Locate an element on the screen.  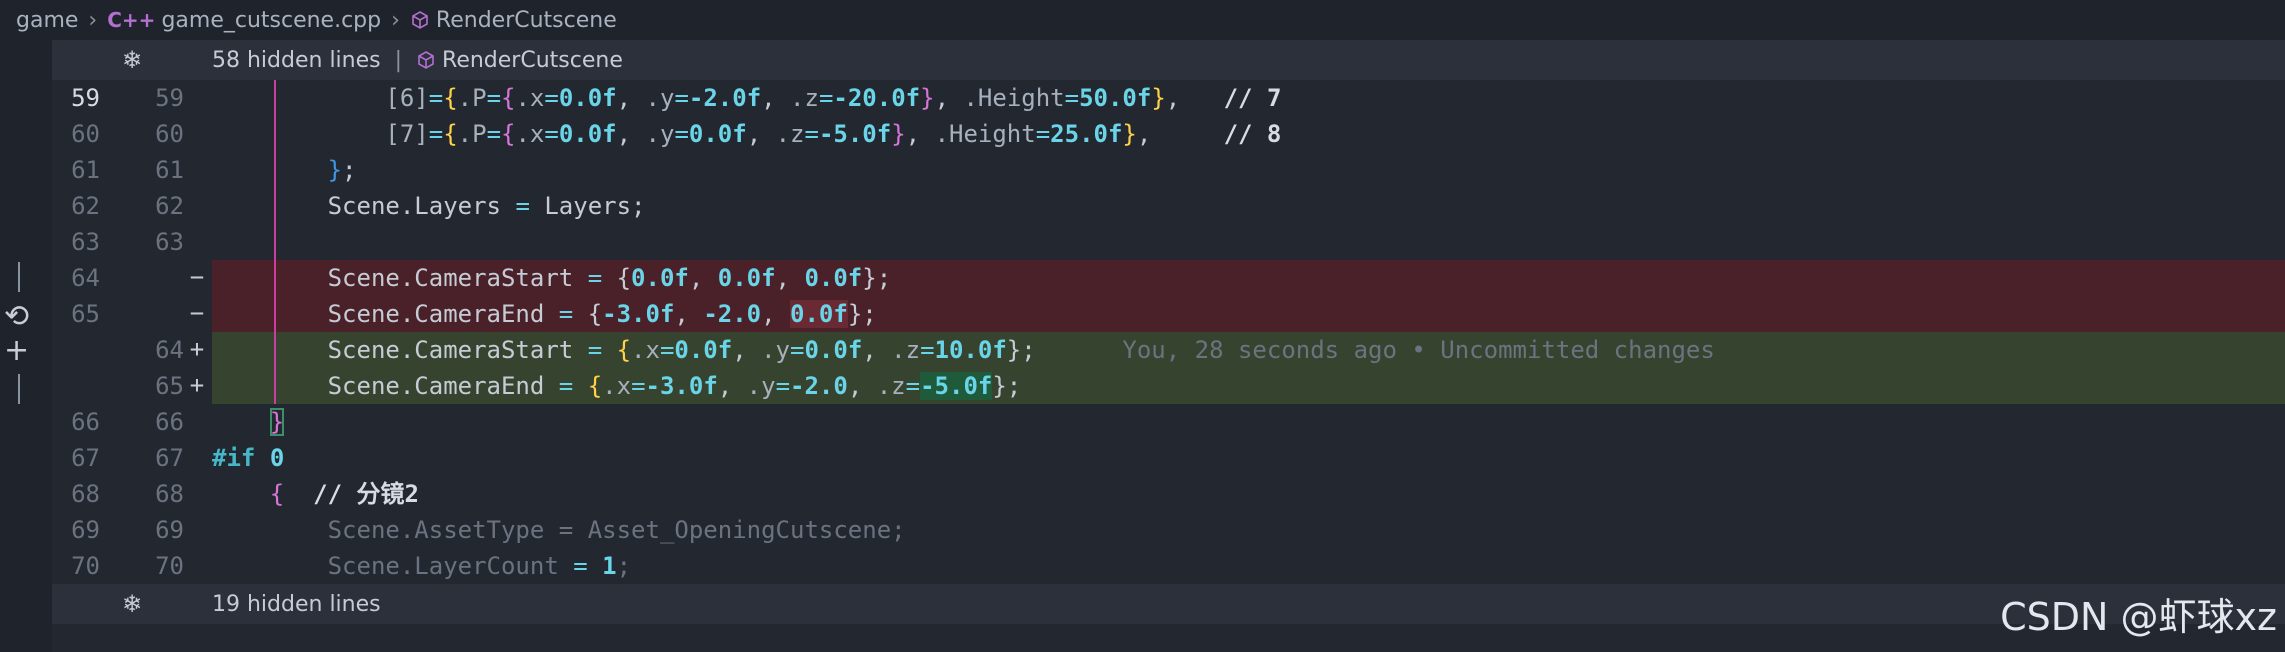
diff-action-strip: ⟲ + is located at coordinates (26, 346).